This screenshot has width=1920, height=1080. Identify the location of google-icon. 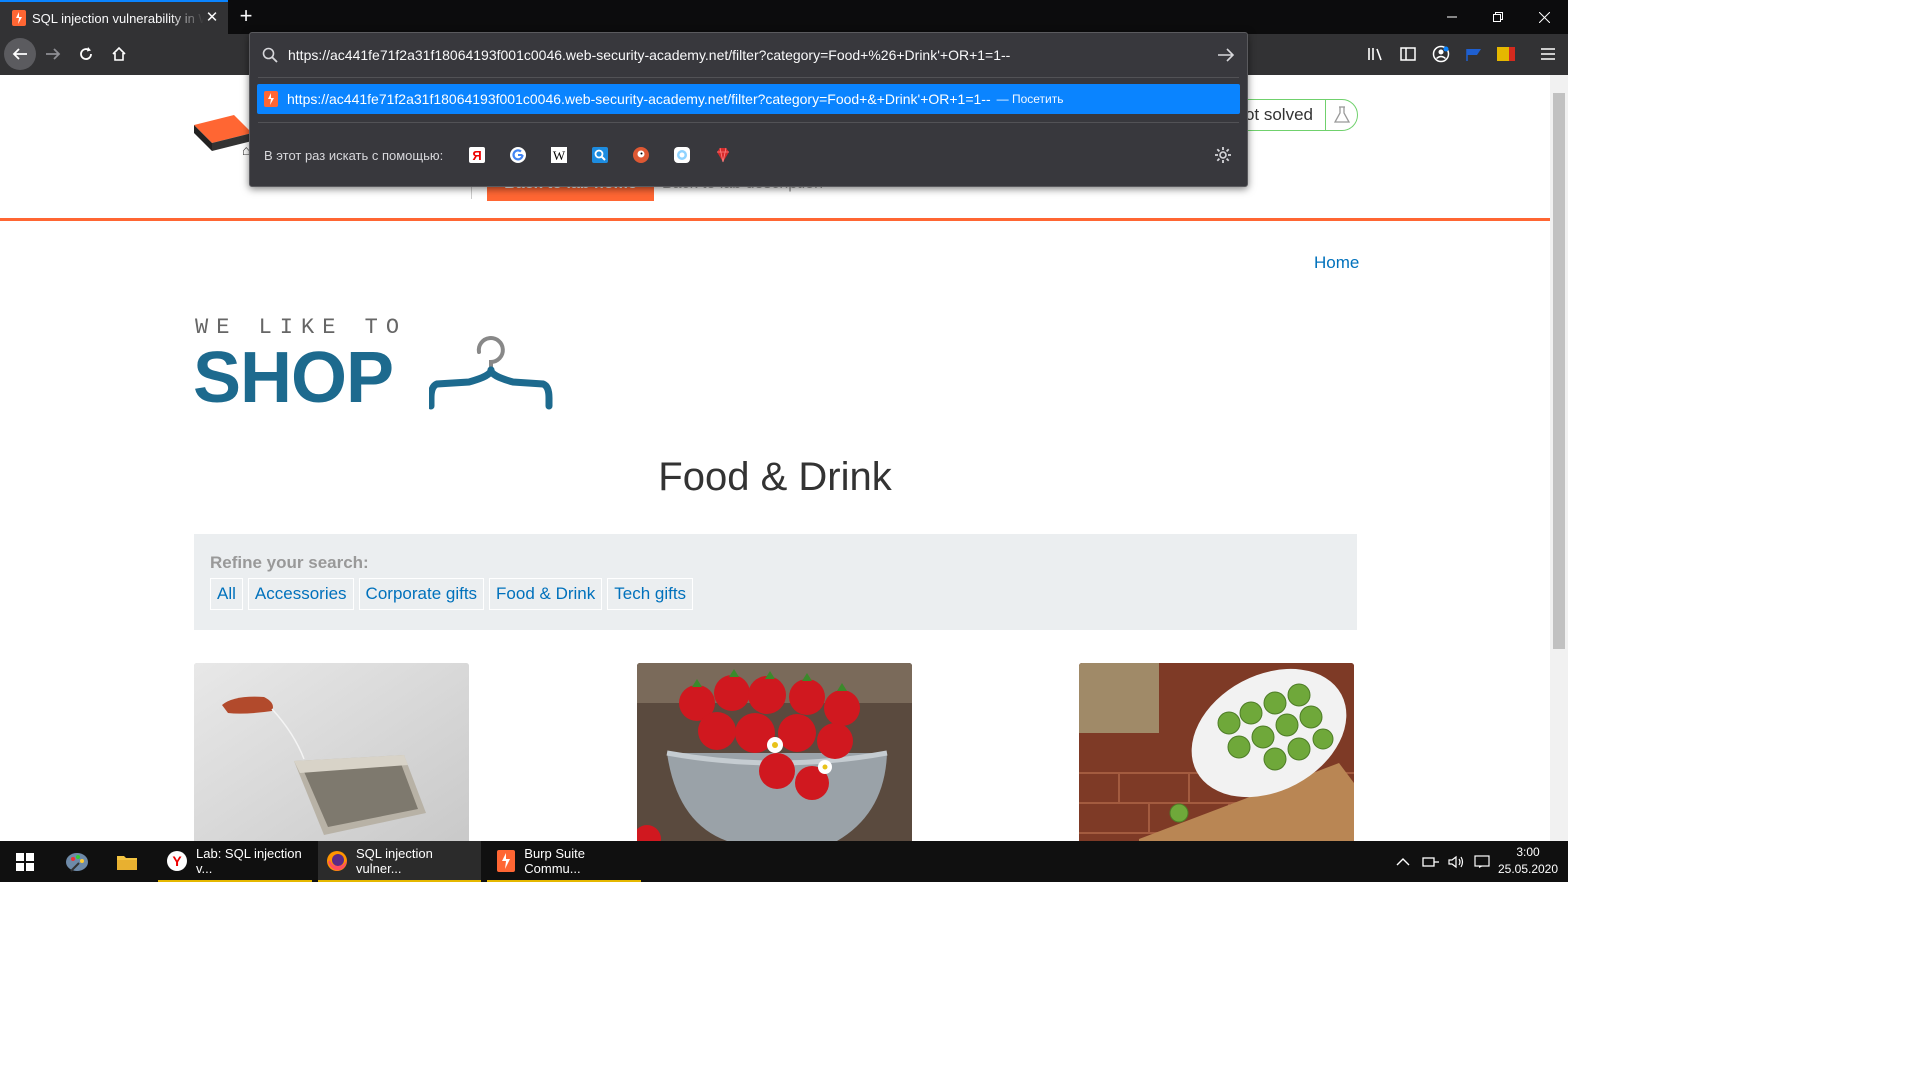
(518, 155).